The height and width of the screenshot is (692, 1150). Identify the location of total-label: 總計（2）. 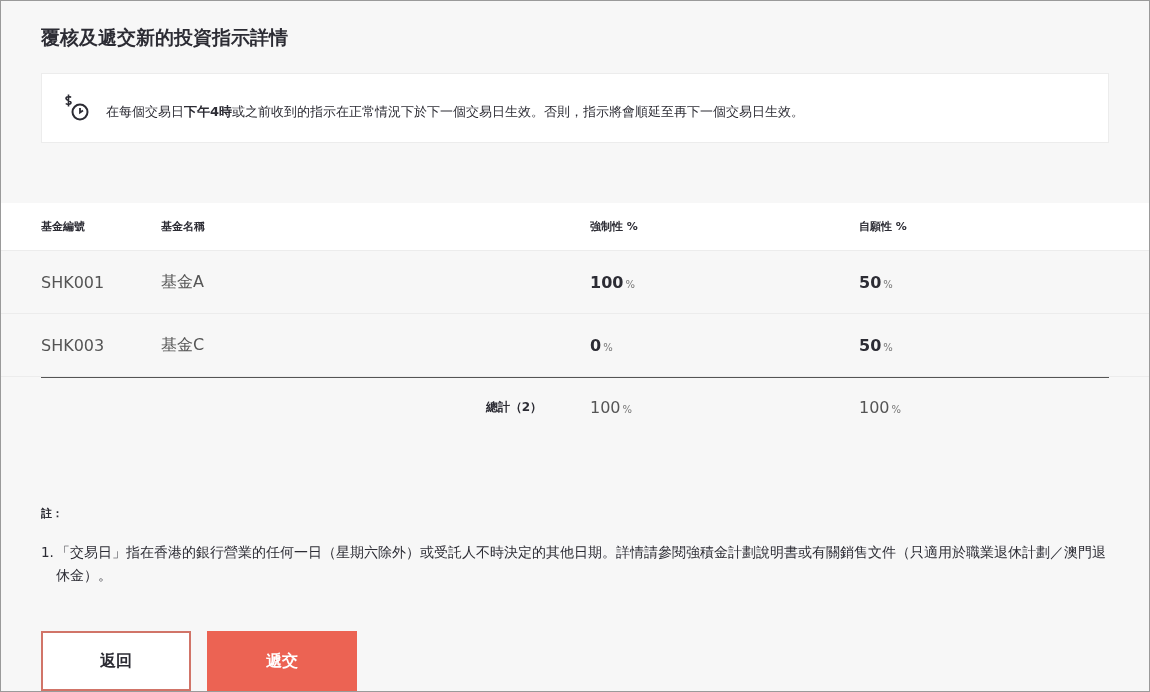
(513, 407).